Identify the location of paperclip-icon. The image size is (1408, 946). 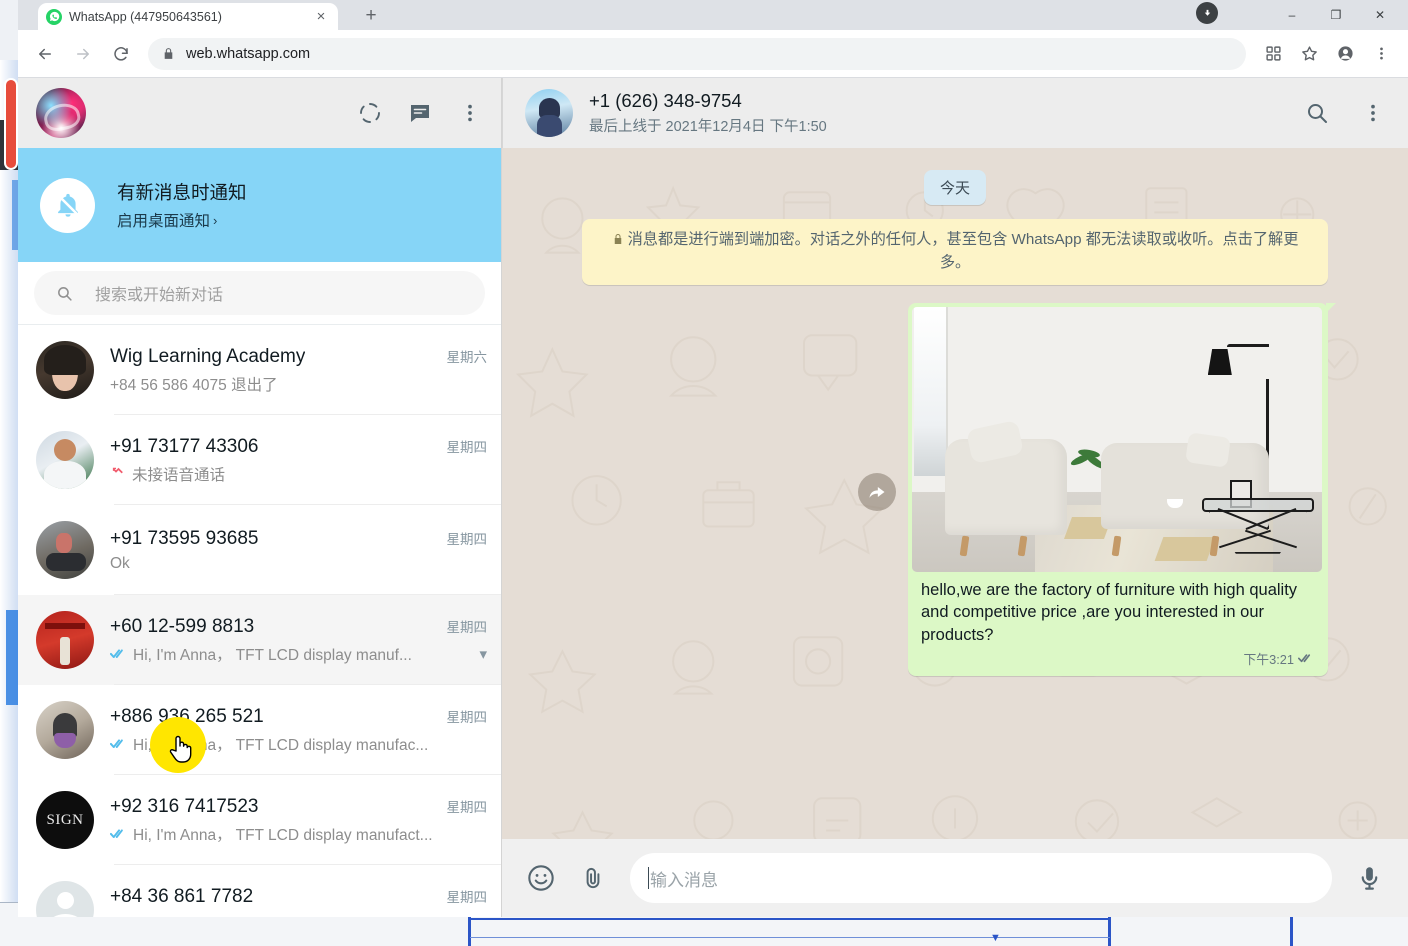
(593, 878).